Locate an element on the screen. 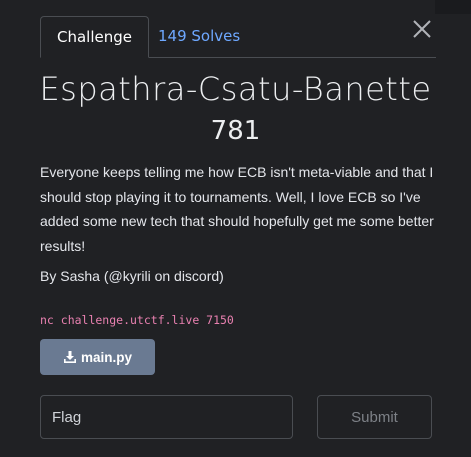 Image resolution: width=471 pixels, height=457 pixels. tab-solves: 149 Solves is located at coordinates (199, 36).